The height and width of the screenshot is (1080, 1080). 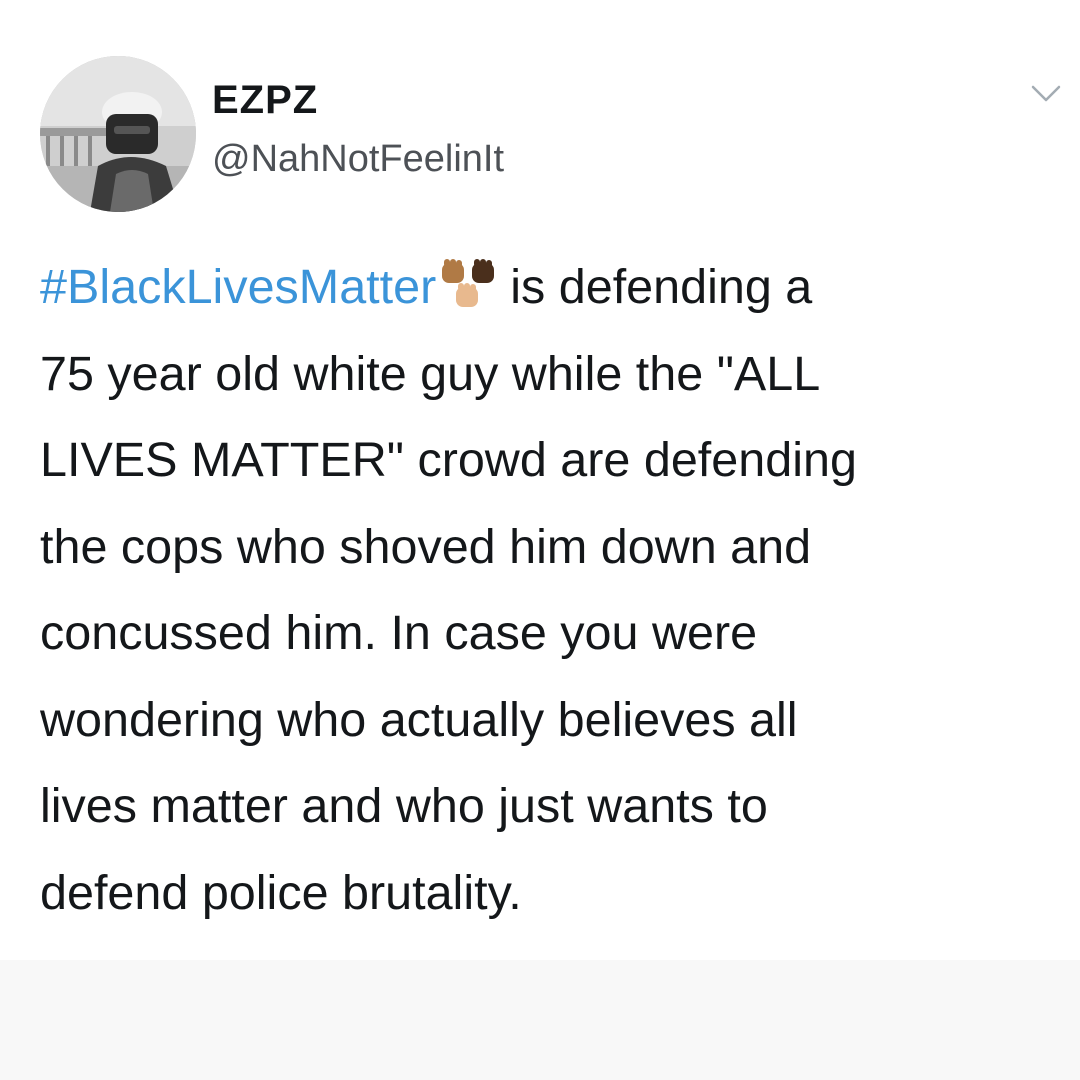 I want to click on bottom-strip, so click(x=540, y=1020).